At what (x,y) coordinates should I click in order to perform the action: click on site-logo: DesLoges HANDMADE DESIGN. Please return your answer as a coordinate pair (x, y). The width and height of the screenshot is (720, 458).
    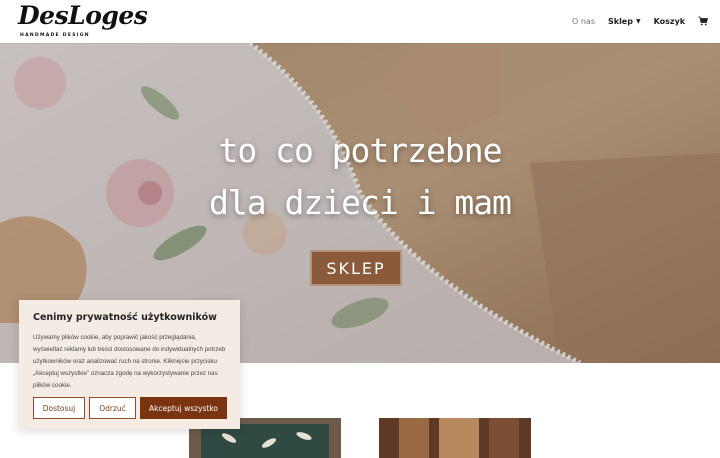
    Looking at the image, I should click on (83, 21).